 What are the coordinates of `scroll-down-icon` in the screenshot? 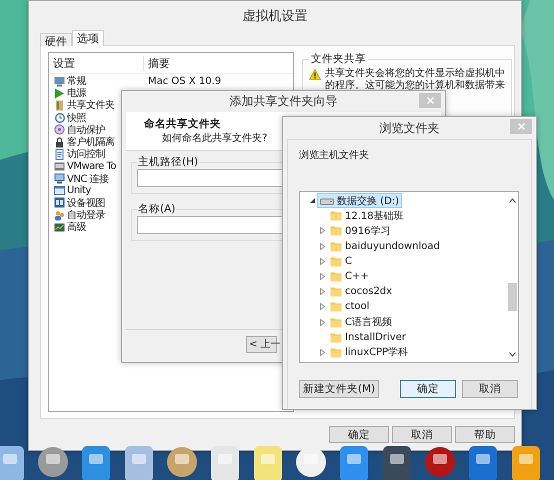 It's located at (512, 354).